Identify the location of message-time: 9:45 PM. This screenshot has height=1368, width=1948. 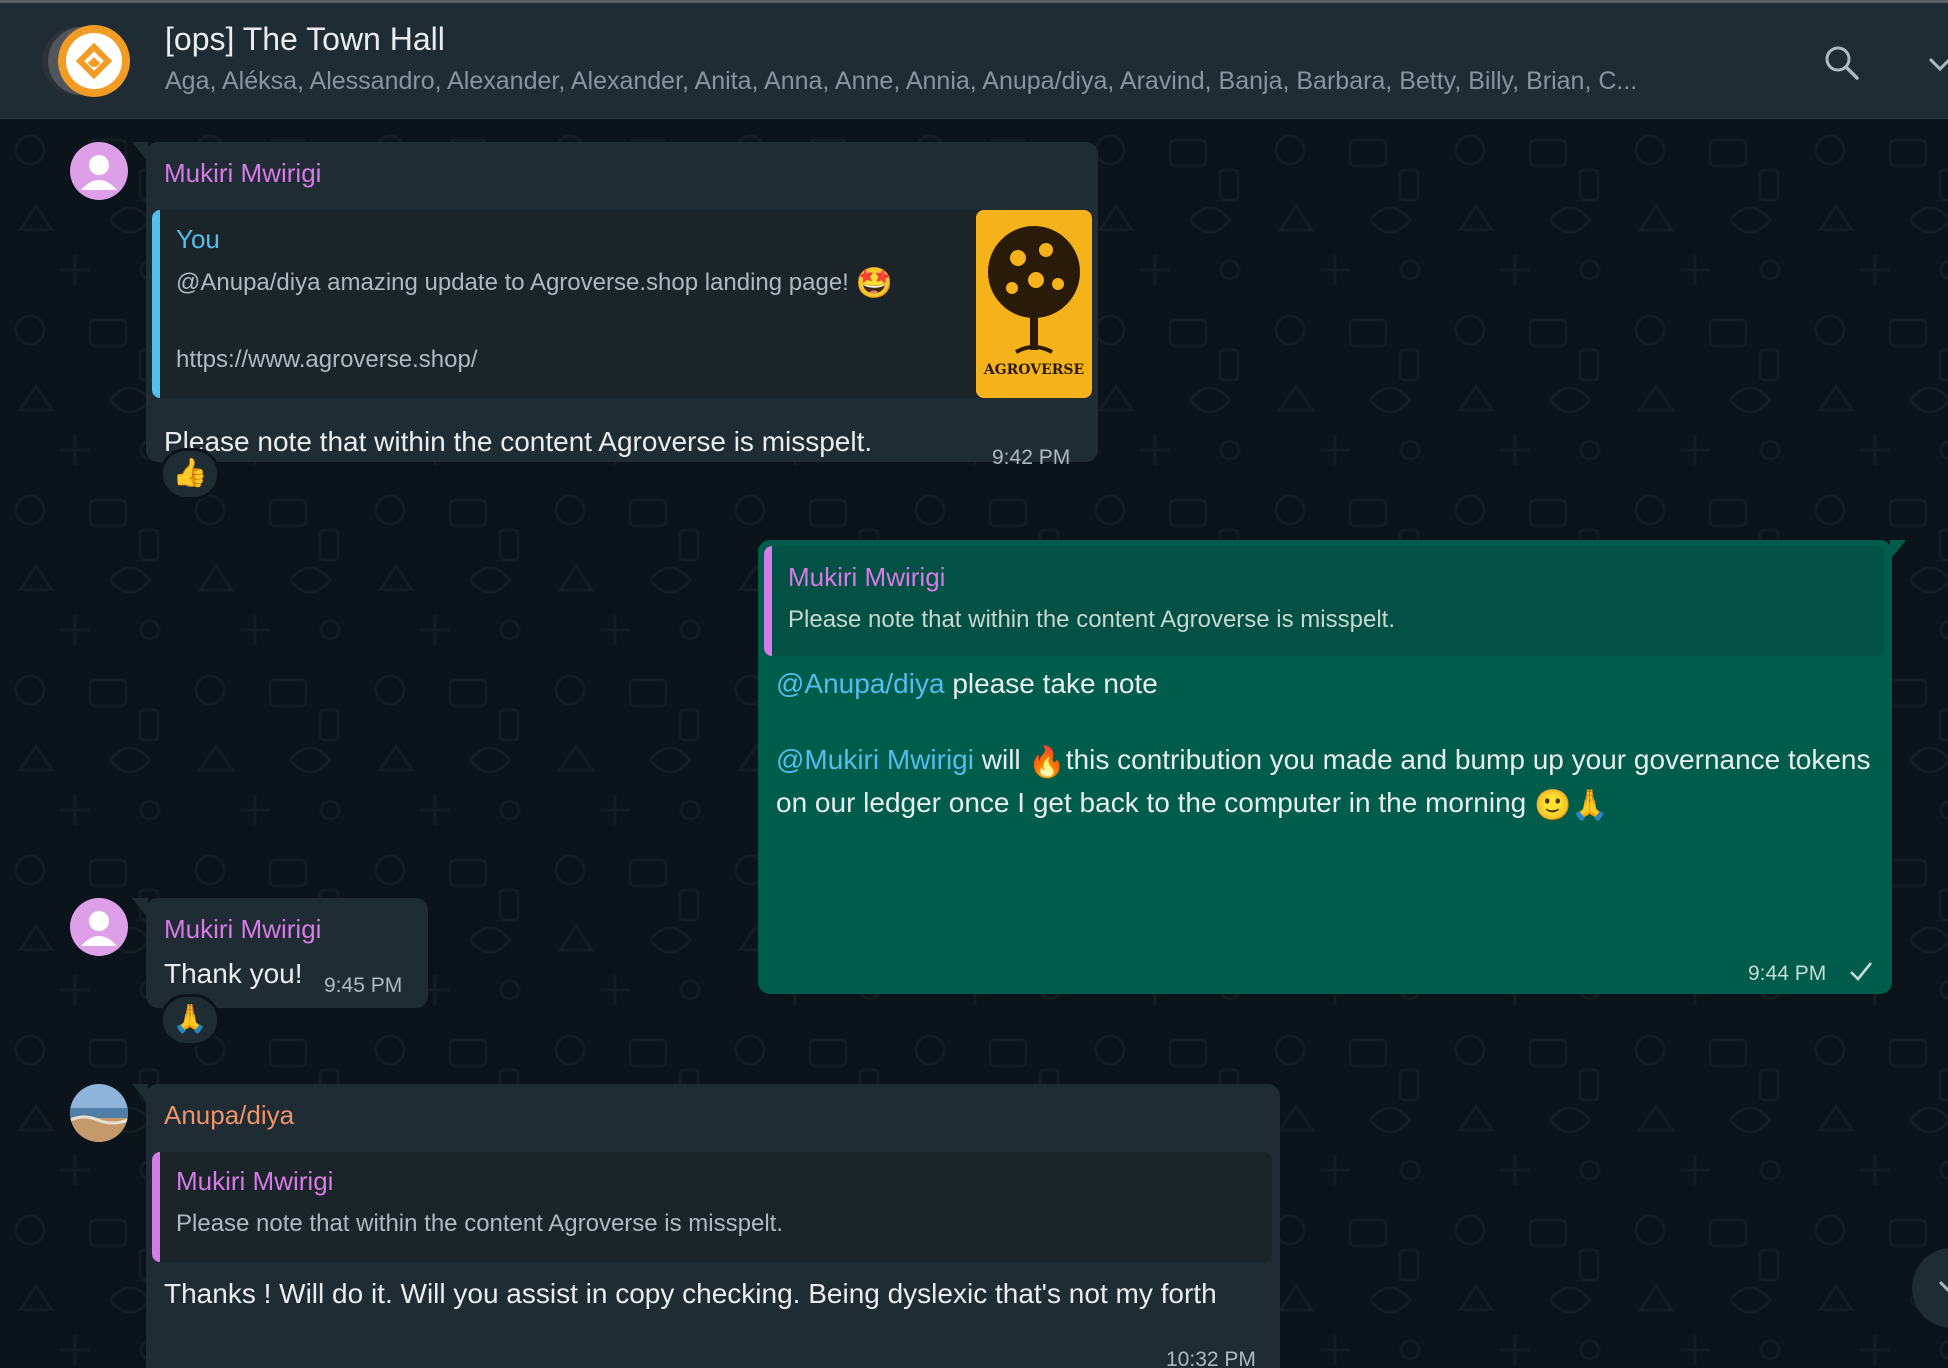
(363, 985).